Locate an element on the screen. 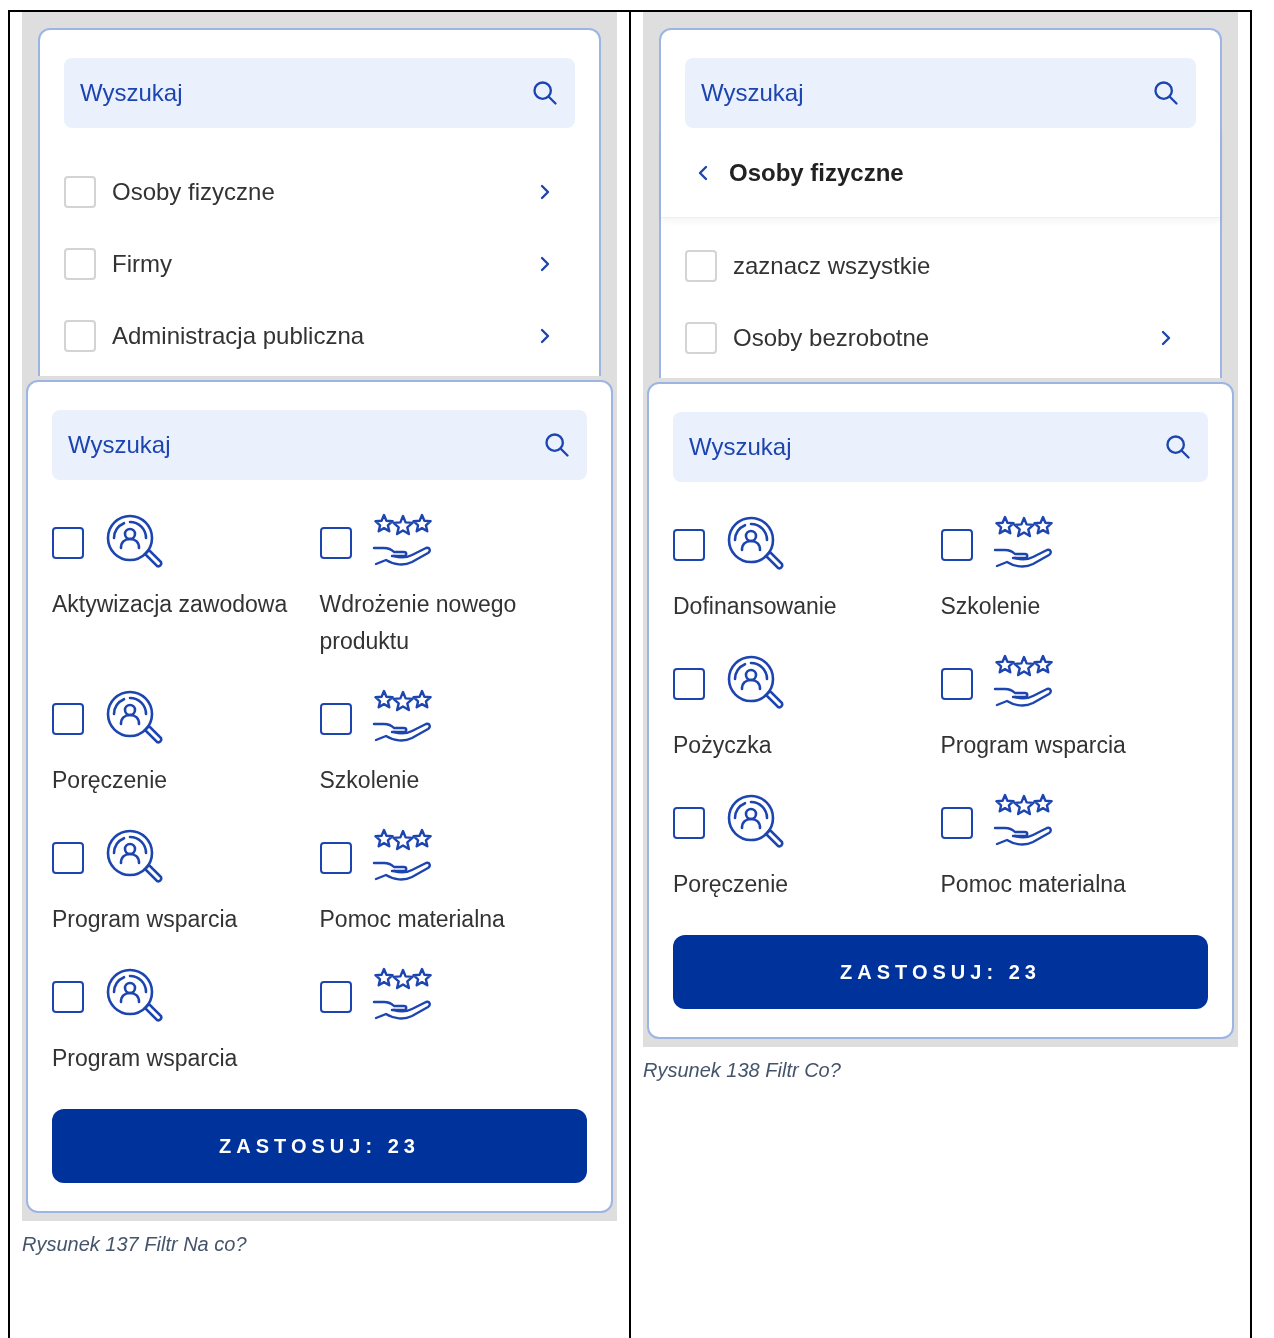 Image resolution: width=1274 pixels, height=1338 pixels. option-label: Wdrożenie nowego produktu is located at coordinates (418, 623).